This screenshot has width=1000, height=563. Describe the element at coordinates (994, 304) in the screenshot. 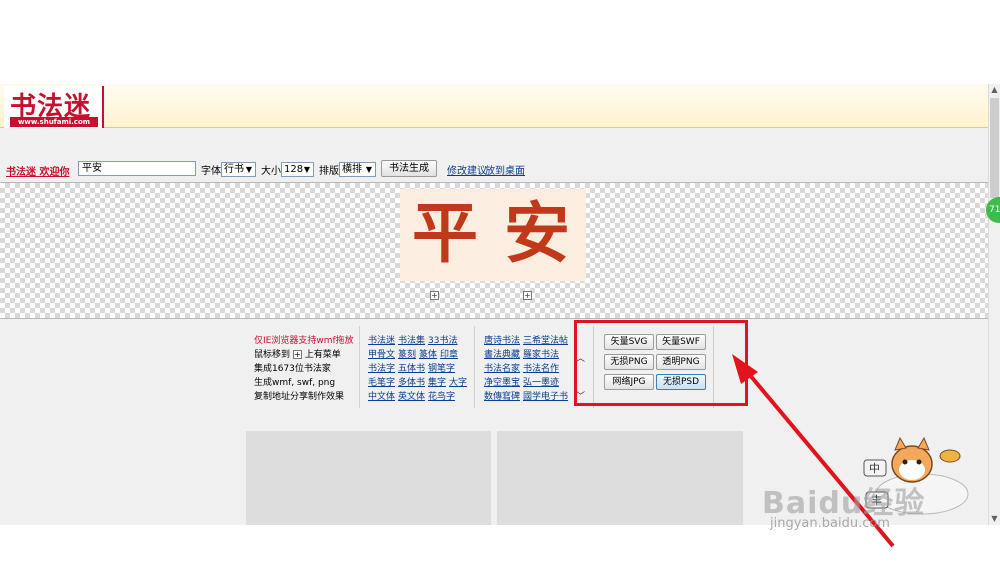

I see `vertical-scrollbar: ▲ ▼` at that location.